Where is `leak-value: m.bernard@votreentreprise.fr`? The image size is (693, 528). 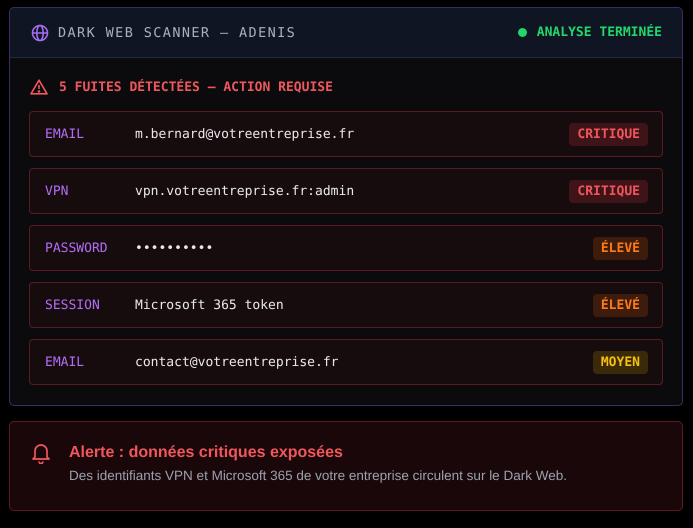
leak-value: m.bernard@votreentreprise.fr is located at coordinates (245, 134).